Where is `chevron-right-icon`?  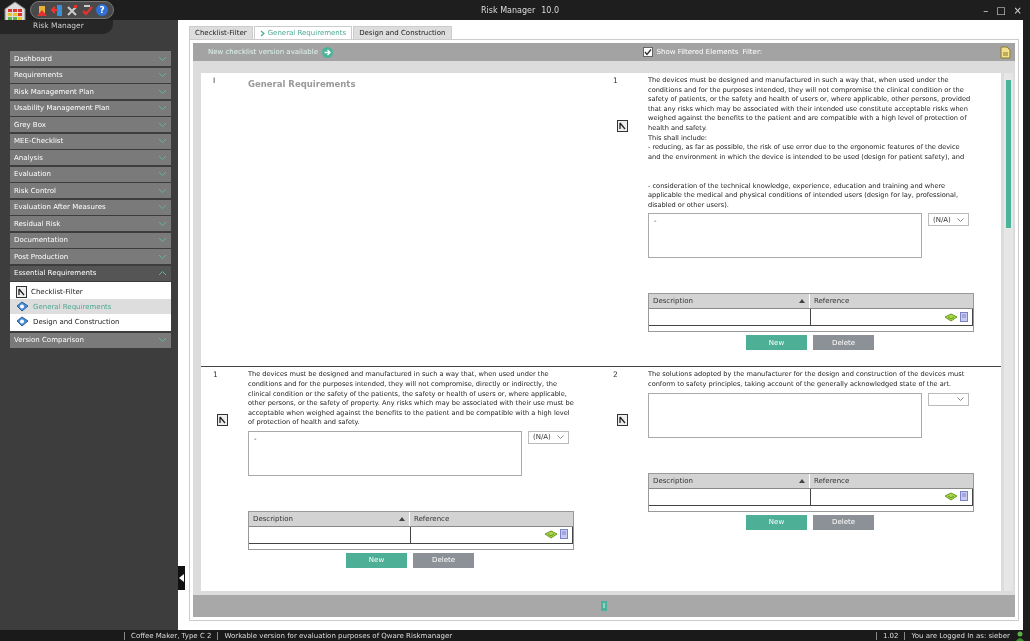
chevron-right-icon is located at coordinates (262, 33).